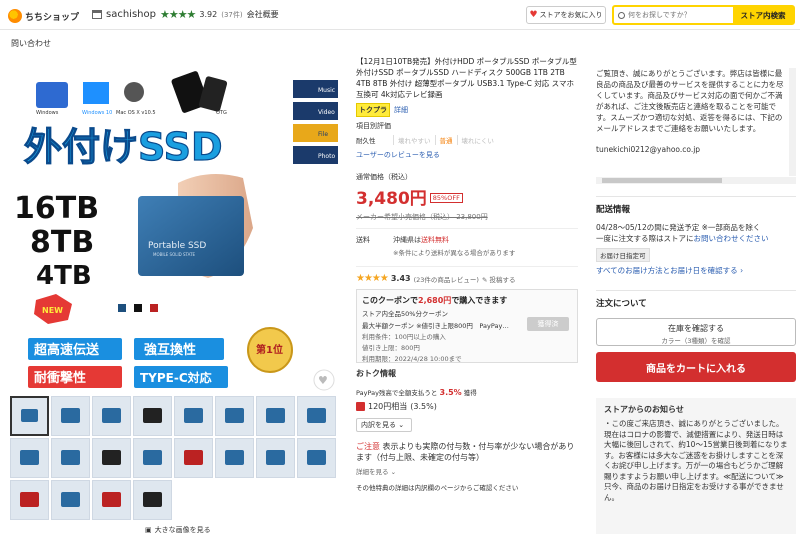  I want to click on coupon-acquired-button: 獲得済, so click(548, 324).